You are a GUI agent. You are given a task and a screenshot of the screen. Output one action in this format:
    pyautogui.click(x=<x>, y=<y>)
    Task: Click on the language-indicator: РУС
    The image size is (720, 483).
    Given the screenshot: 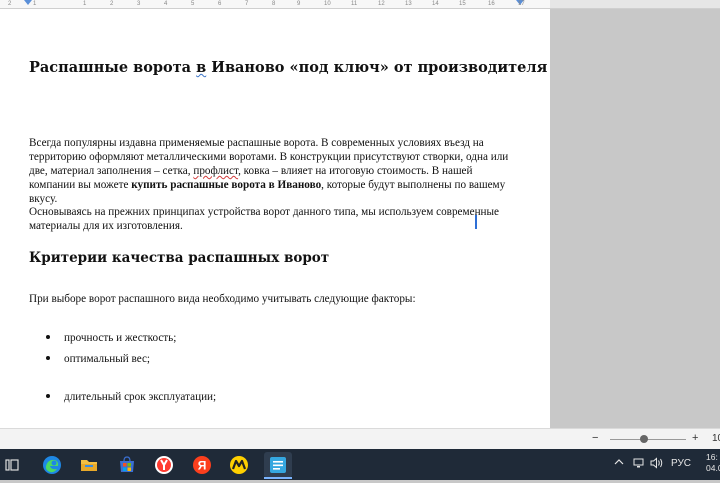 What is the action you would take?
    pyautogui.click(x=681, y=463)
    